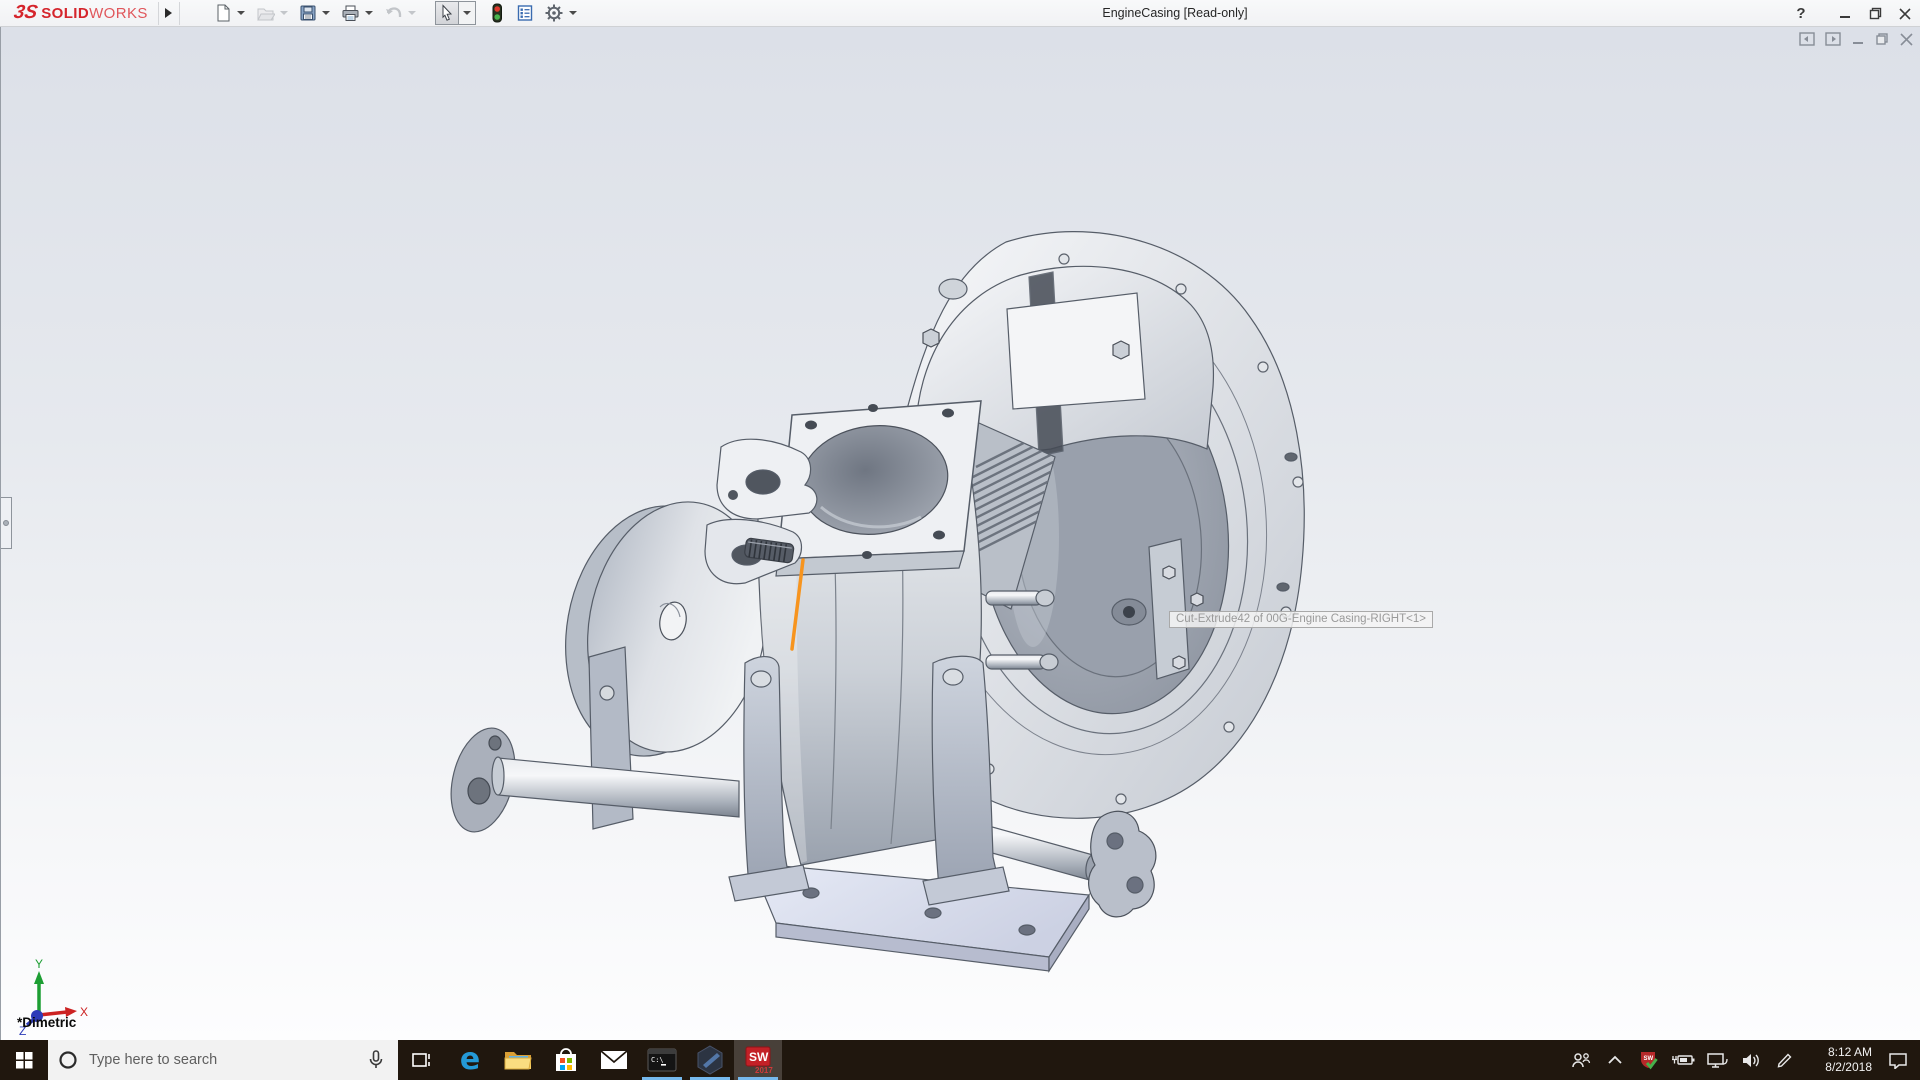  I want to click on edge-icon: e, so click(470, 1059).